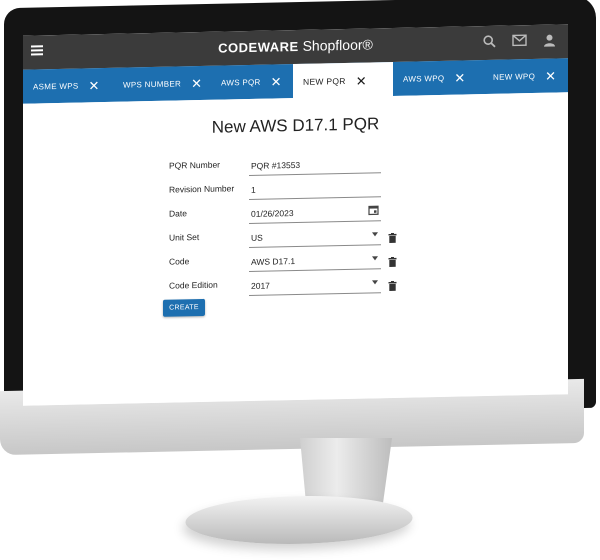 The image size is (600, 560). I want to click on tab-label: NEW WPQ, so click(514, 76).